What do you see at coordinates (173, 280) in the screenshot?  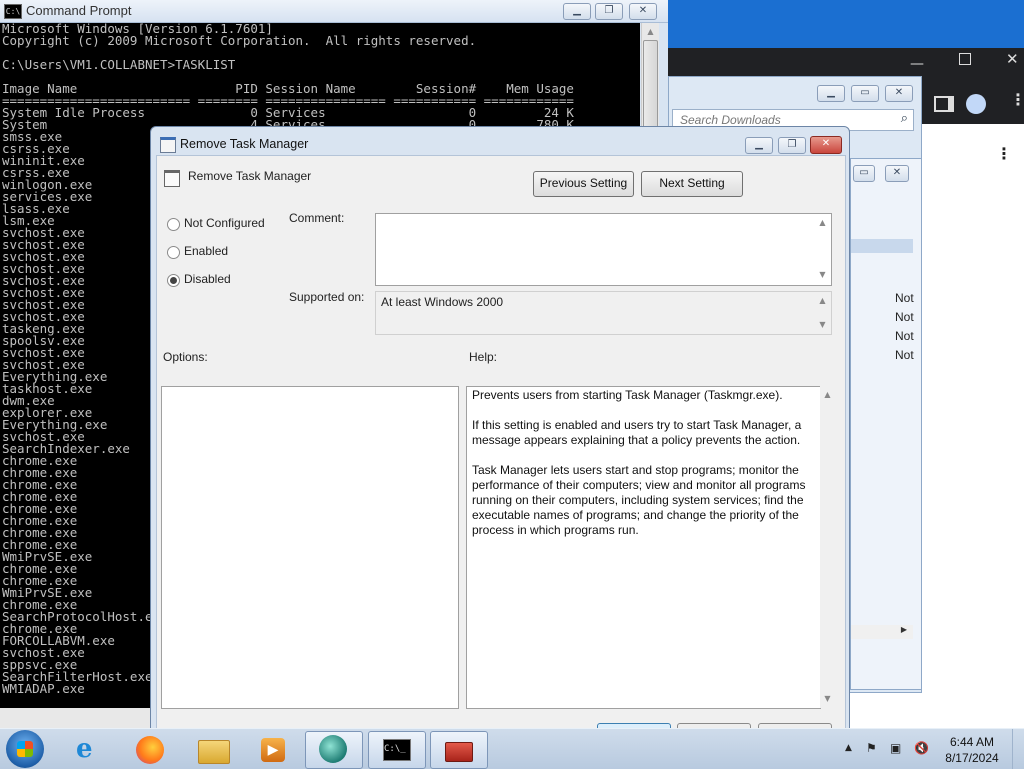 I see `radio-disabled` at bounding box center [173, 280].